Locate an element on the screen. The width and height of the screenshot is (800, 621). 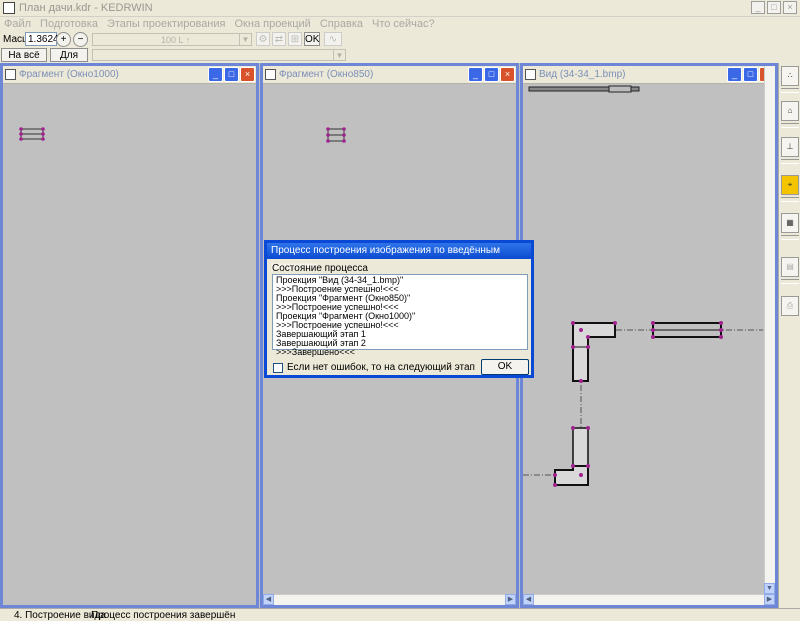
line-type-combo: 100 L ↑ ▼ is located at coordinates (172, 39).